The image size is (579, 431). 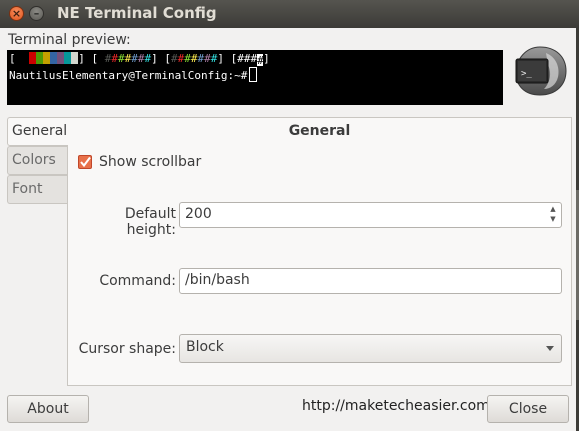 I want to click on cursor-shape-select: Block, so click(x=370, y=348).